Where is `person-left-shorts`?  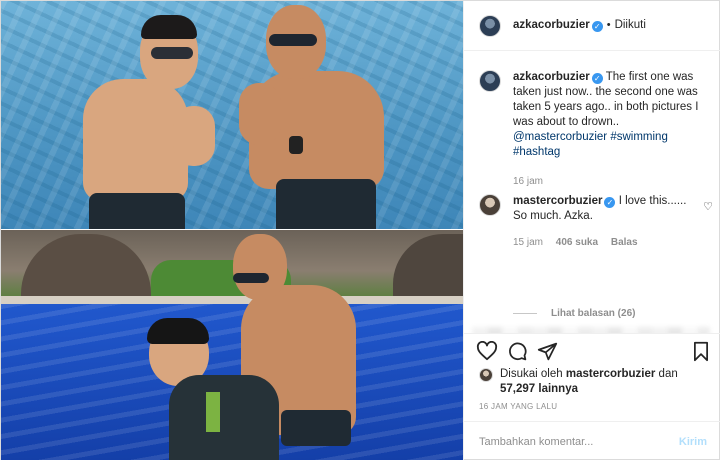 person-left-shorts is located at coordinates (137, 211).